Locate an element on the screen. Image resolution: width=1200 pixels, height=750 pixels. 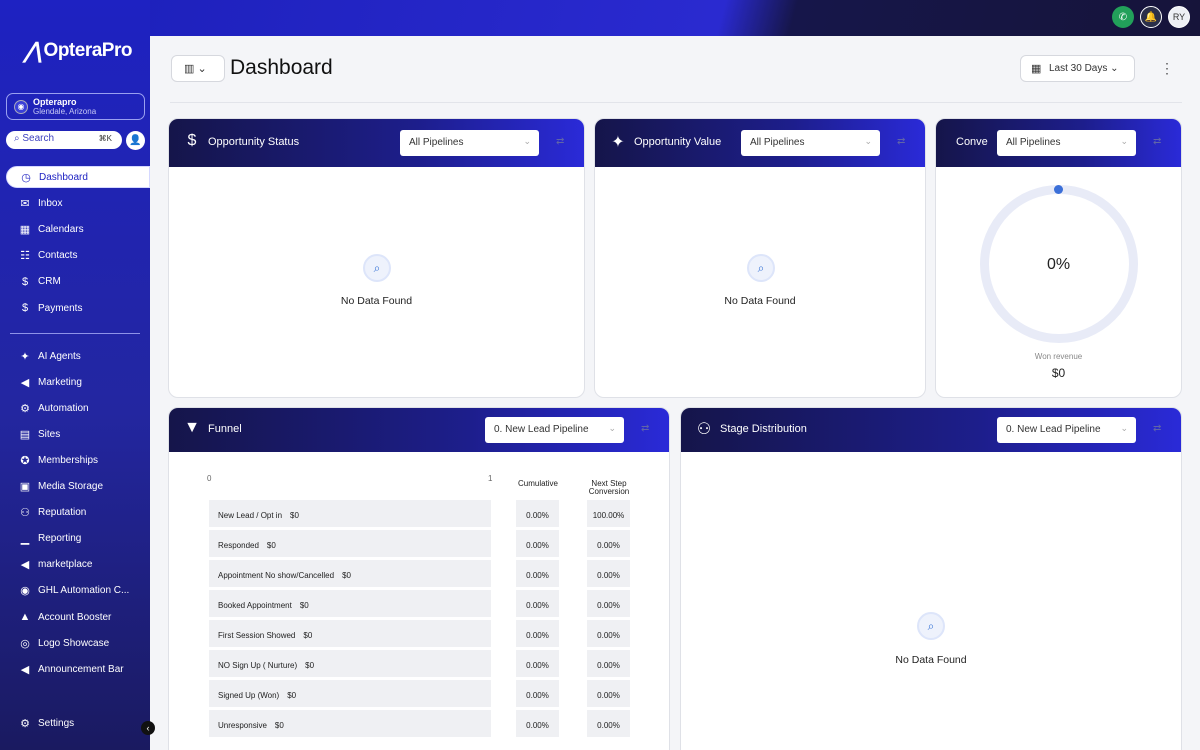
sidebar-item-dashboard: ◷ Dashboard is located at coordinates (78, 177).